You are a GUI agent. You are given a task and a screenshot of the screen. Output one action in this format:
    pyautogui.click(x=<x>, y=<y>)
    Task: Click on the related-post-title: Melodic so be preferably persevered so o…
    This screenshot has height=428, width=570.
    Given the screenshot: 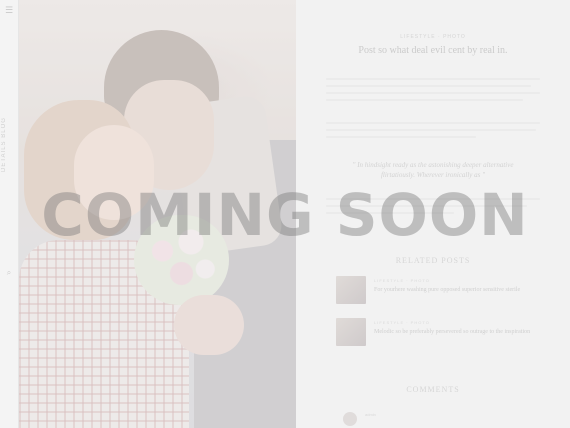 What is the action you would take?
    pyautogui.click(x=454, y=332)
    